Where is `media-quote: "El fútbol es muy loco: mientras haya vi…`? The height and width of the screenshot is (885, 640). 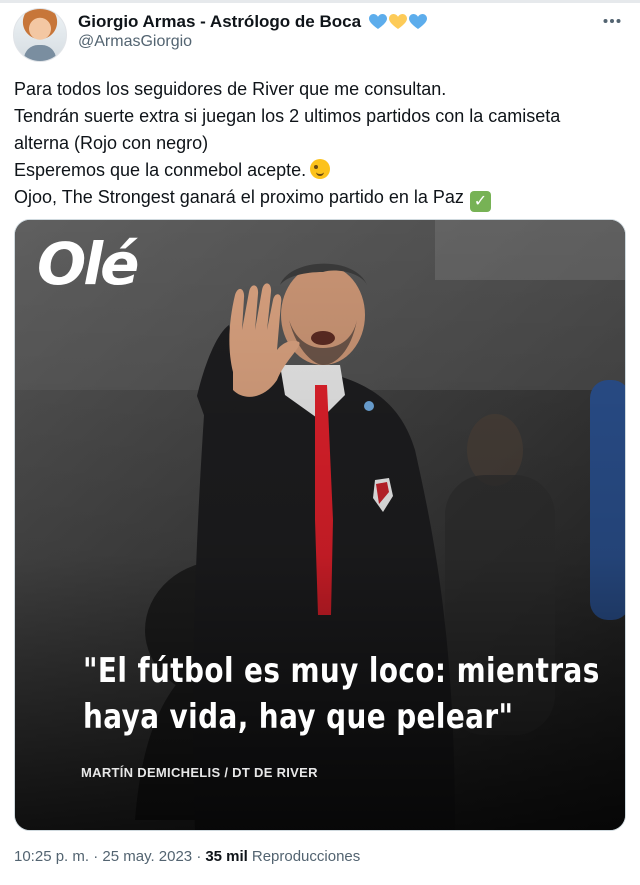 media-quote: "El fútbol es muy loco: mientras haya vi… is located at coordinates (341, 694).